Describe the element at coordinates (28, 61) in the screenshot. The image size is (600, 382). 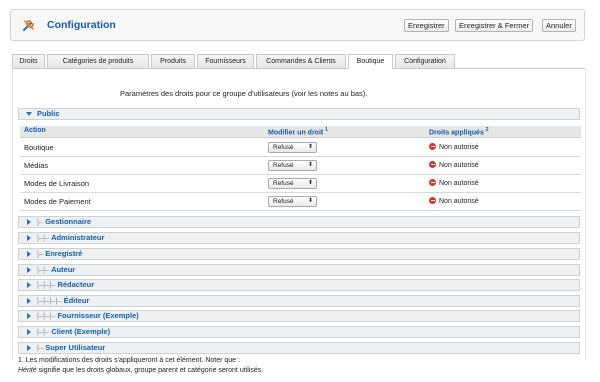
I see `tab-droits: Droits` at that location.